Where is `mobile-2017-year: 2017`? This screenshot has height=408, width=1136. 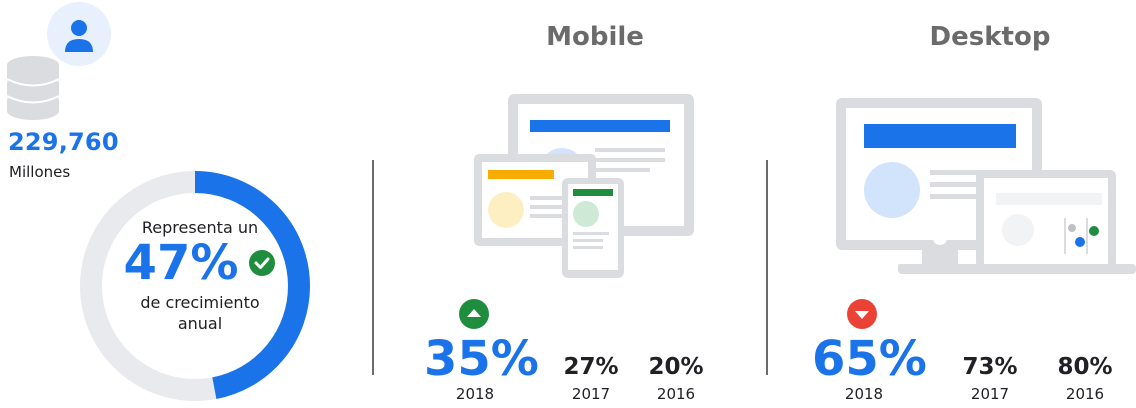
mobile-2017-year: 2017 is located at coordinates (591, 394).